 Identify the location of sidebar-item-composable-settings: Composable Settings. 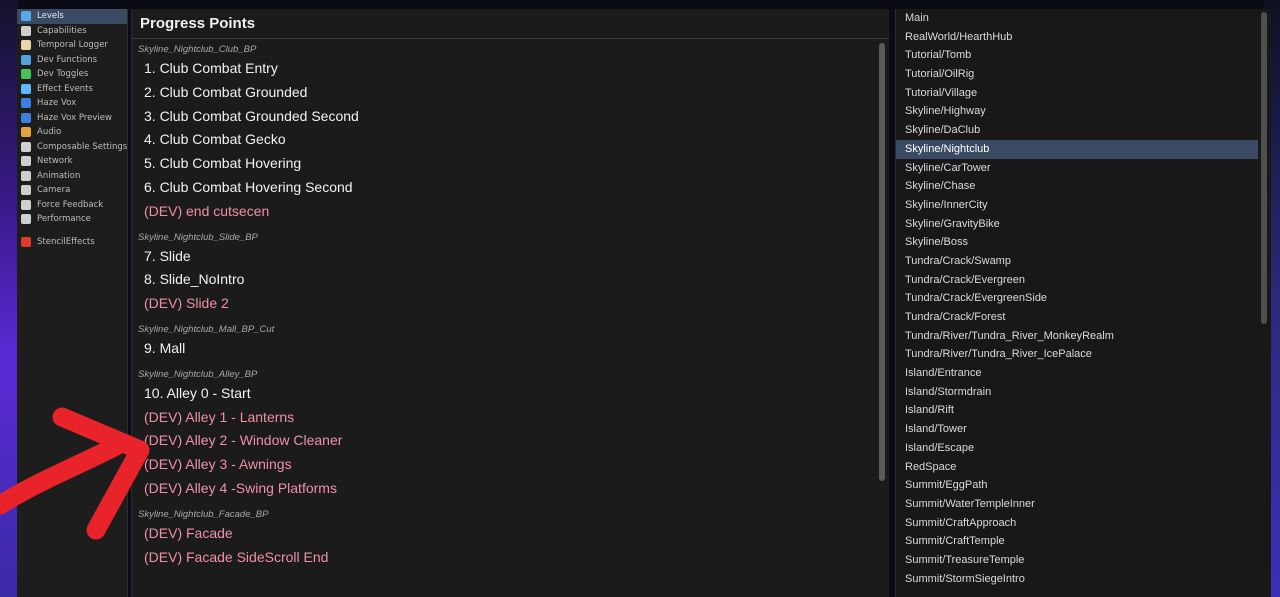
(72, 147).